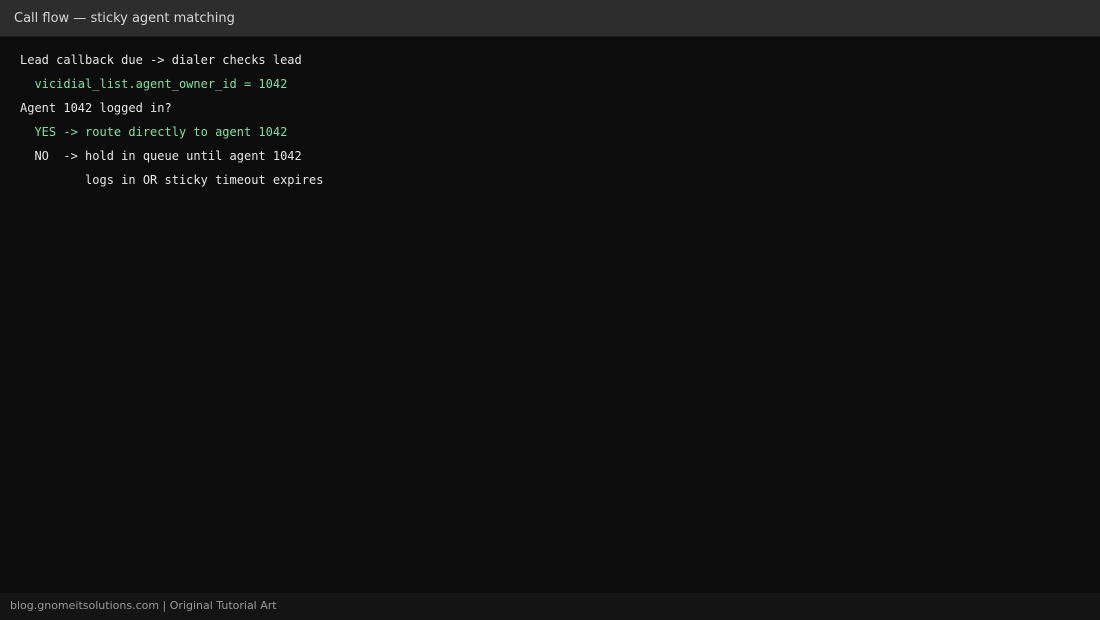  I want to click on window-title: Call flow — sticky agent matching, so click(124, 18).